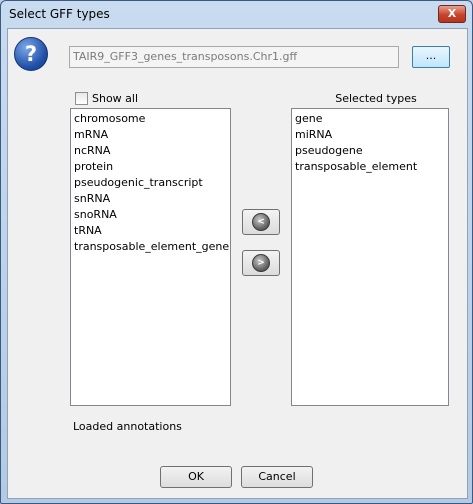  What do you see at coordinates (81, 98) in the screenshot?
I see `show-all-checkbox` at bounding box center [81, 98].